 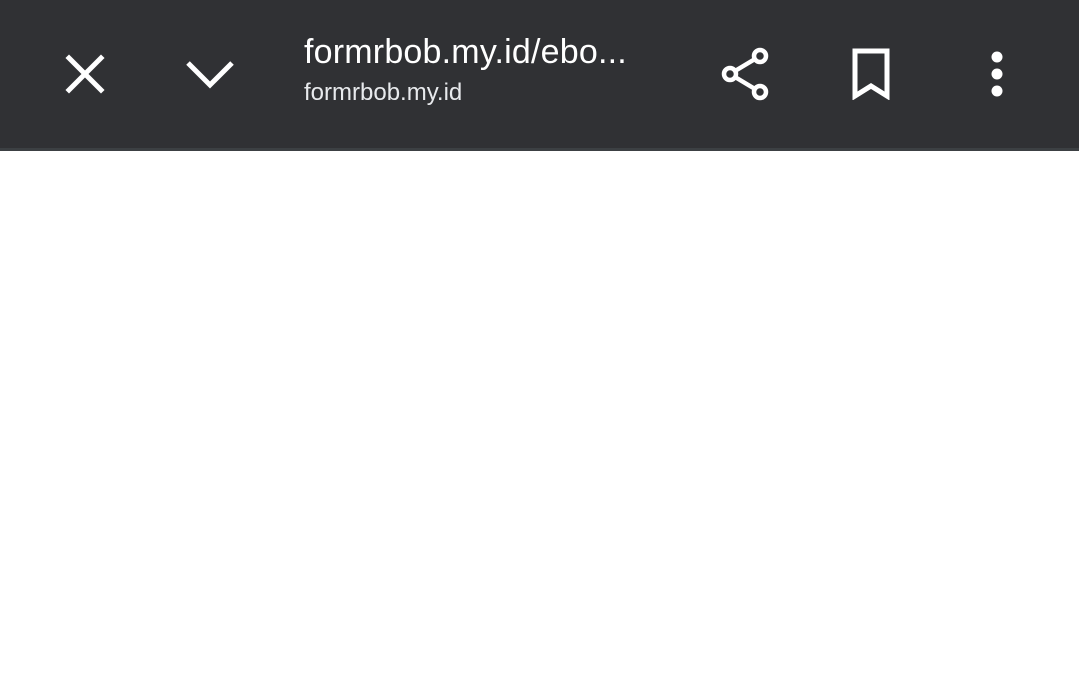 I want to click on bookmark-button, so click(x=871, y=74).